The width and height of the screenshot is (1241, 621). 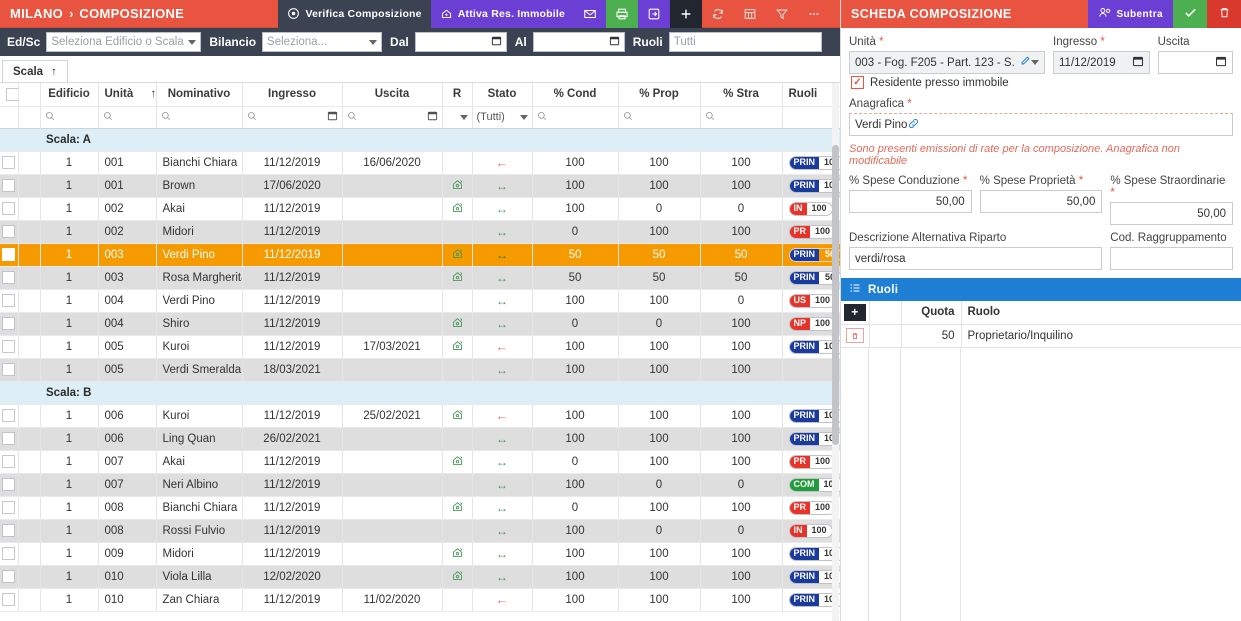 I want to click on link-icon, so click(x=913, y=125).